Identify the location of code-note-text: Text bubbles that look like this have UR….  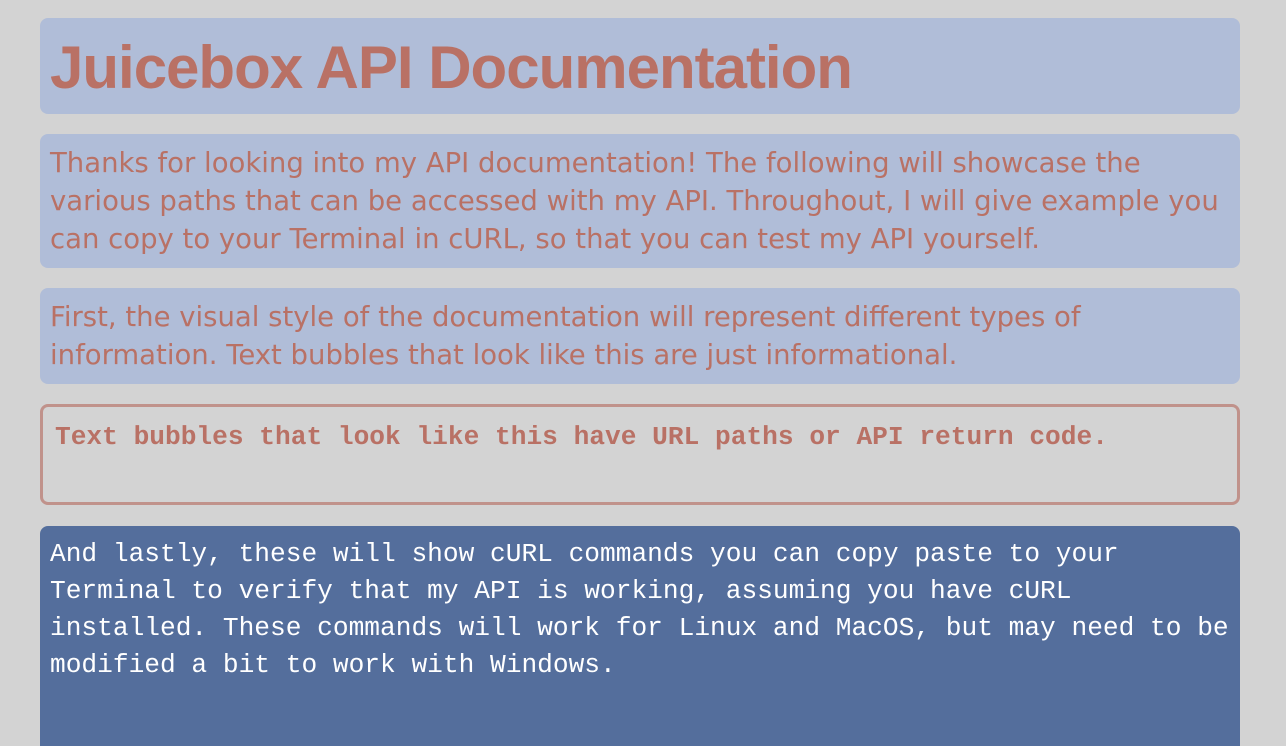
(581, 437).